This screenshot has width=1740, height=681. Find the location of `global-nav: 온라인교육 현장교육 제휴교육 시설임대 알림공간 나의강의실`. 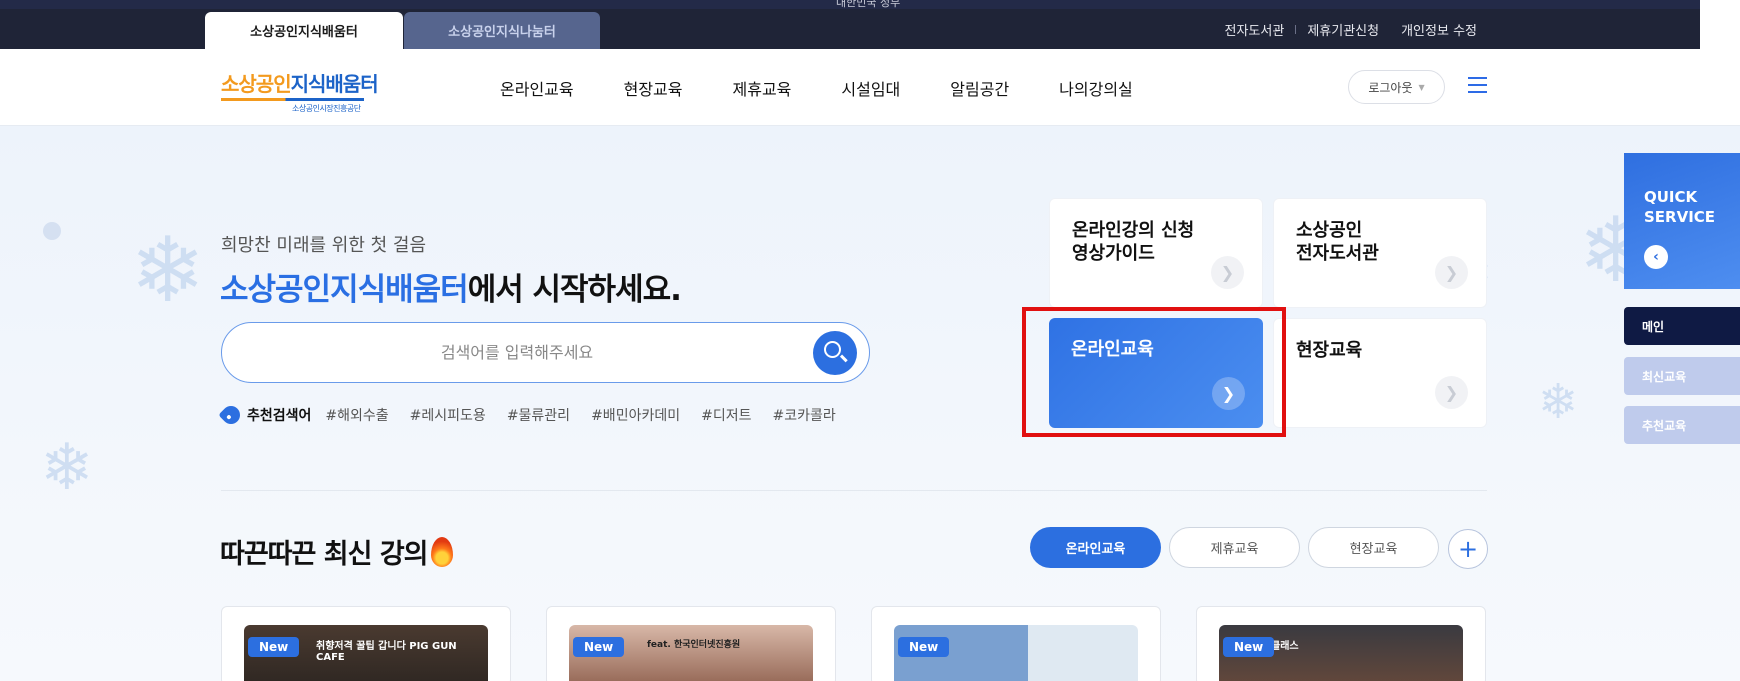

global-nav: 온라인교육 현장교육 제휴교육 시설임대 알림공간 나의강의실 is located at coordinates (841, 87).